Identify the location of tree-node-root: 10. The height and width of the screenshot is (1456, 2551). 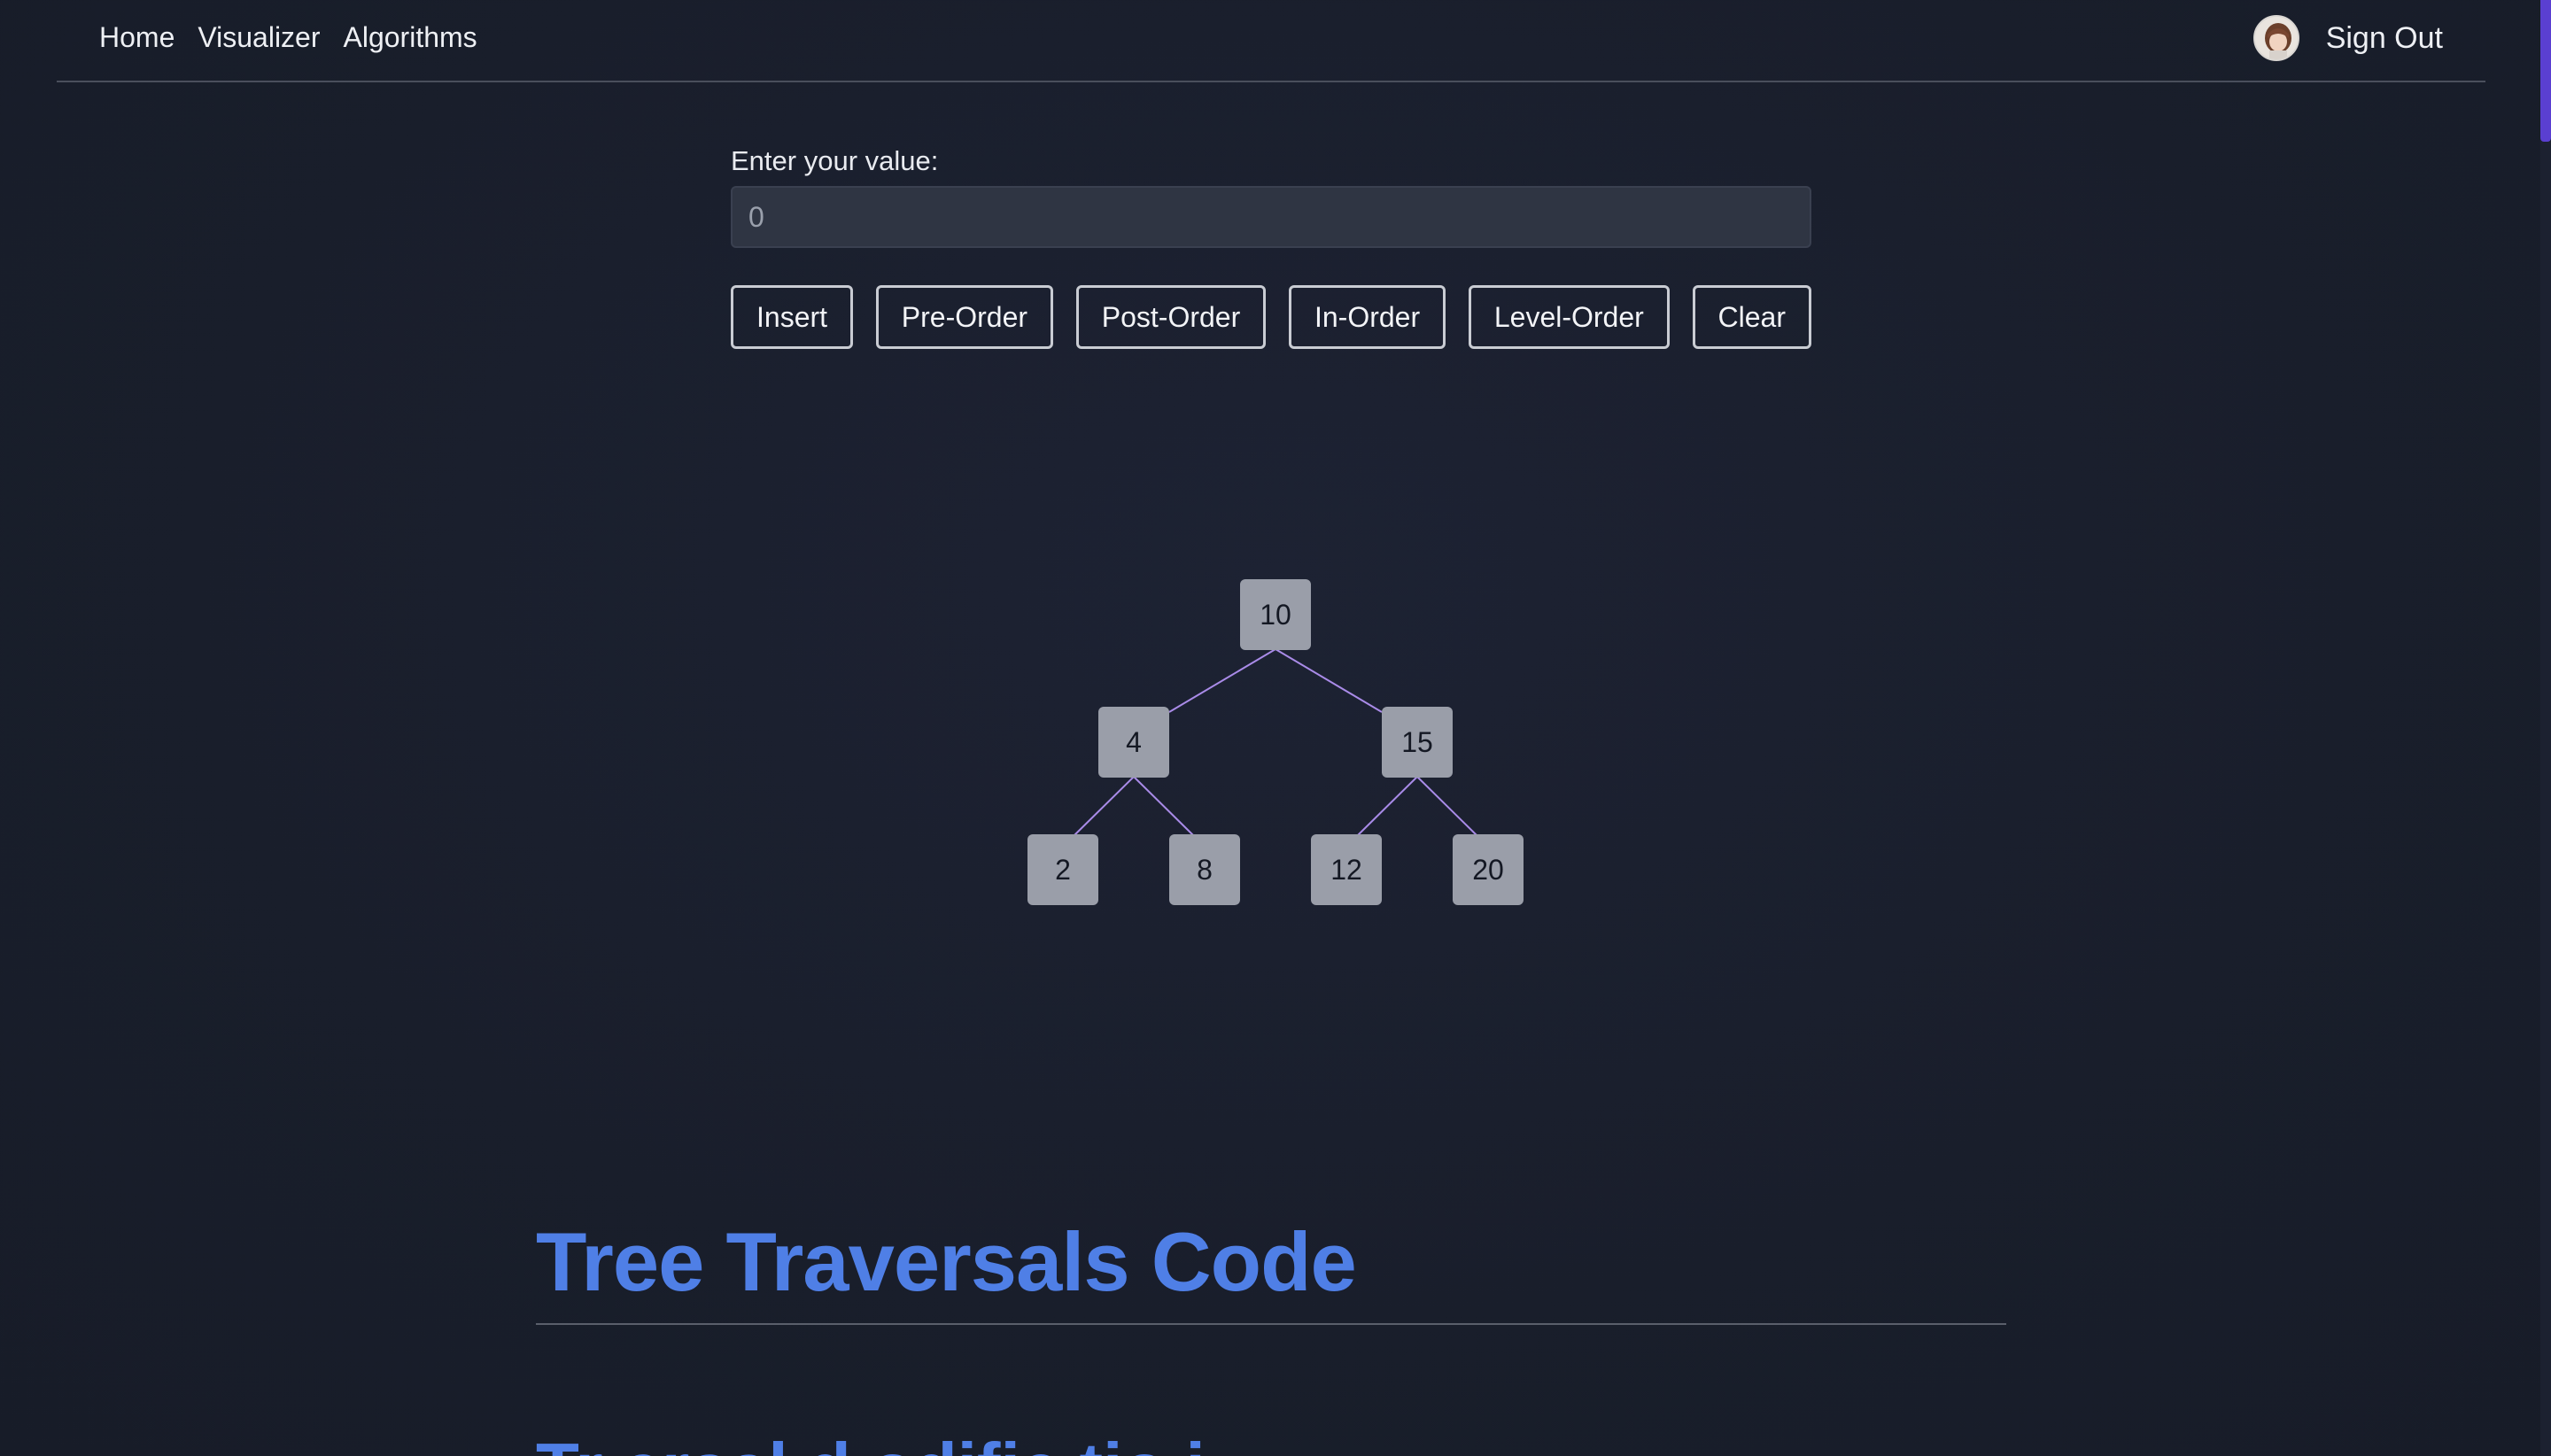
(1275, 614).